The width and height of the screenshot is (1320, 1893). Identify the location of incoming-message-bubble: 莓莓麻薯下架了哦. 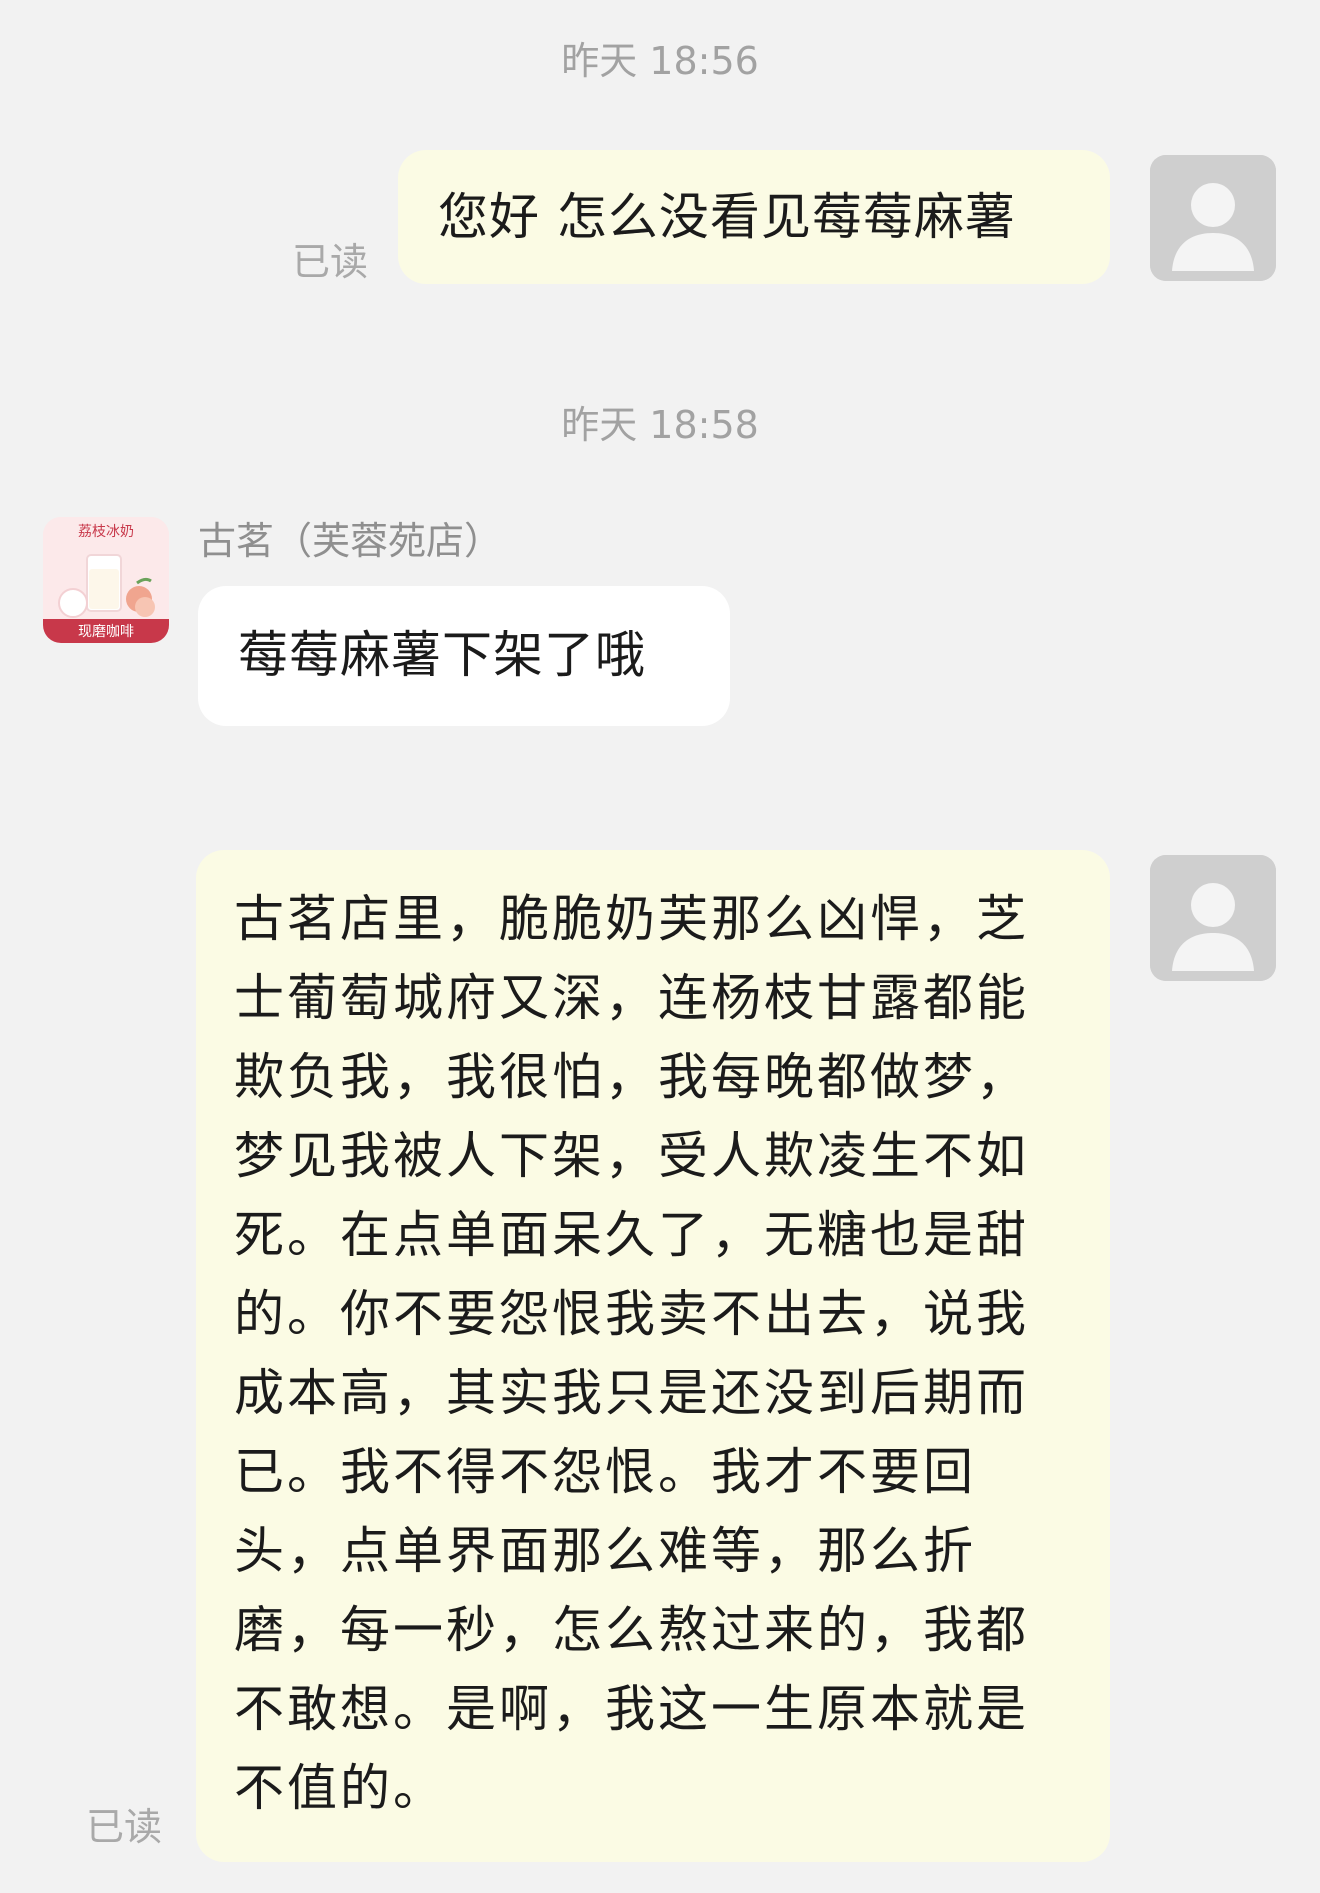
(464, 656).